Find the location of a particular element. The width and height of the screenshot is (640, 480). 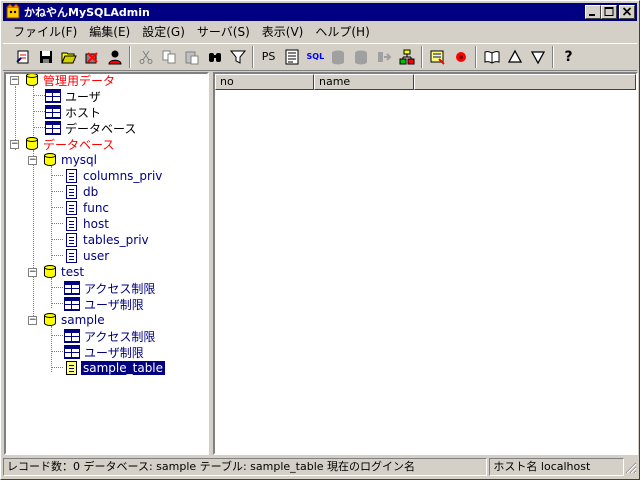

folder-open-icon is located at coordinates (68, 58).